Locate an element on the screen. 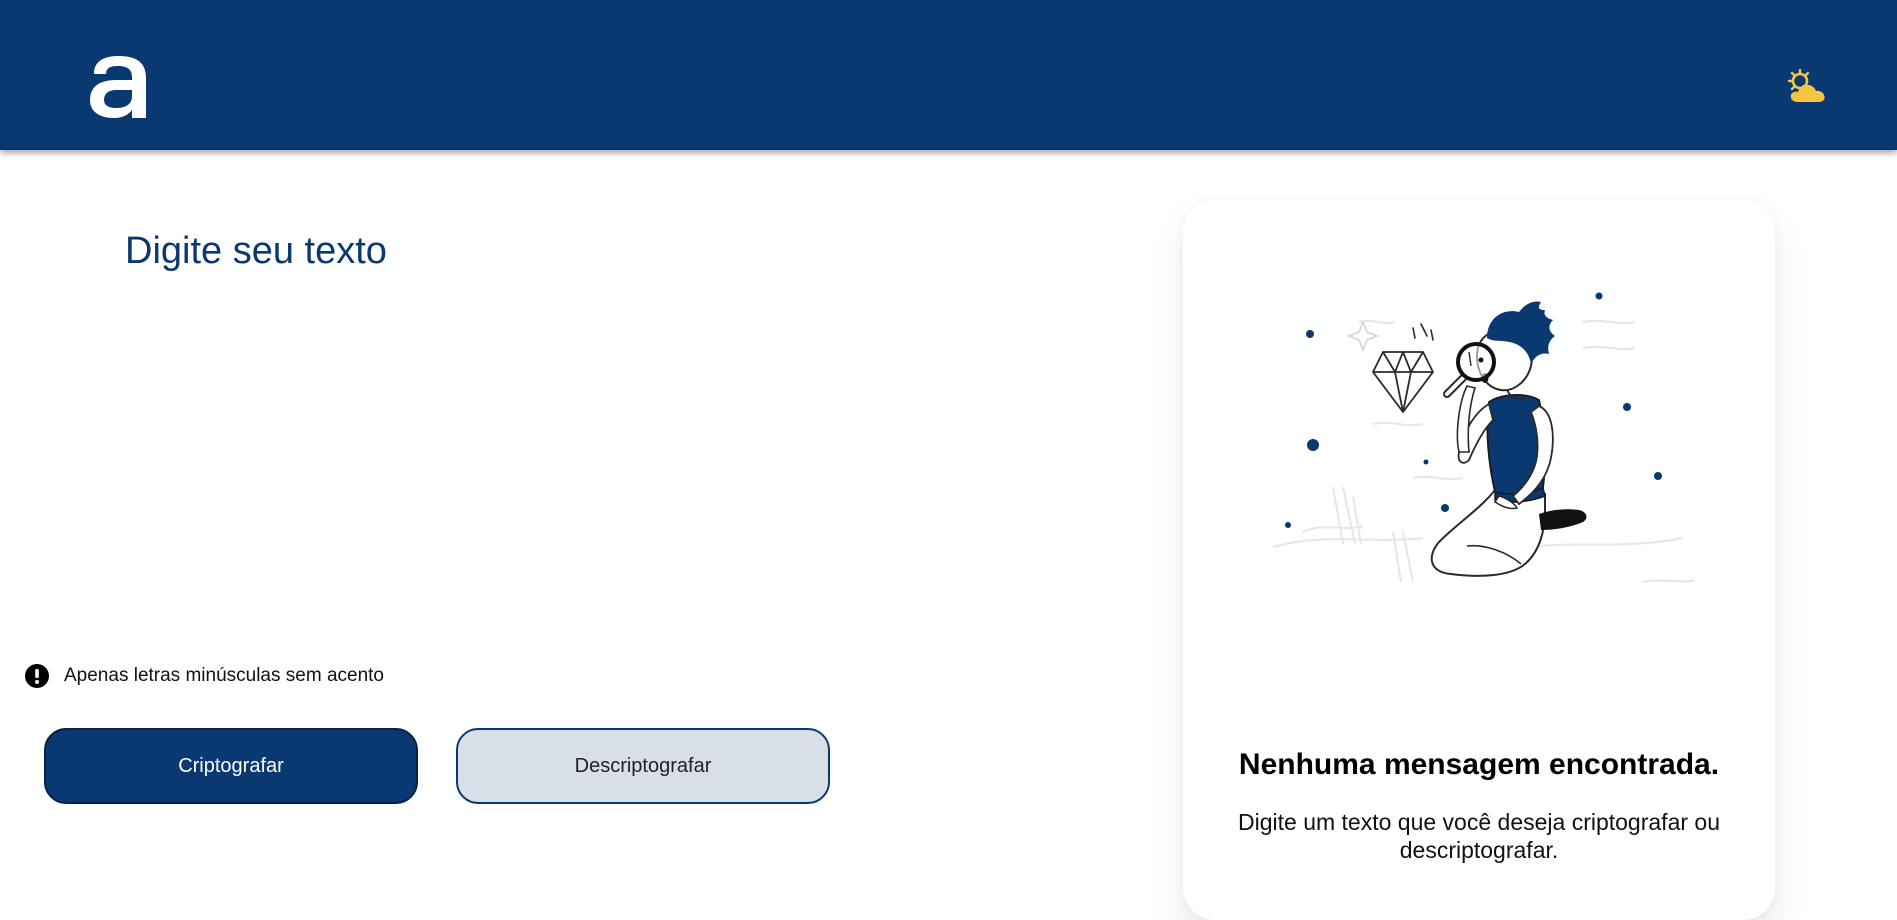 The width and height of the screenshot is (1897, 920). decrypt-button: Descriptografar is located at coordinates (643, 766).